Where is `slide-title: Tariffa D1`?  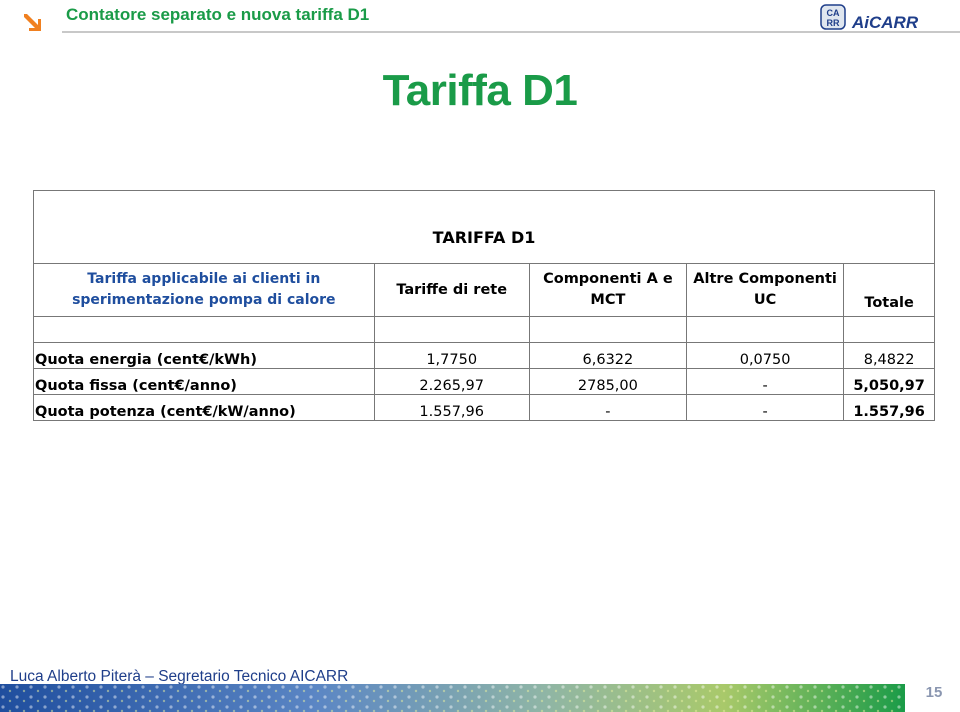
slide-title: Tariffa D1 is located at coordinates (480, 90).